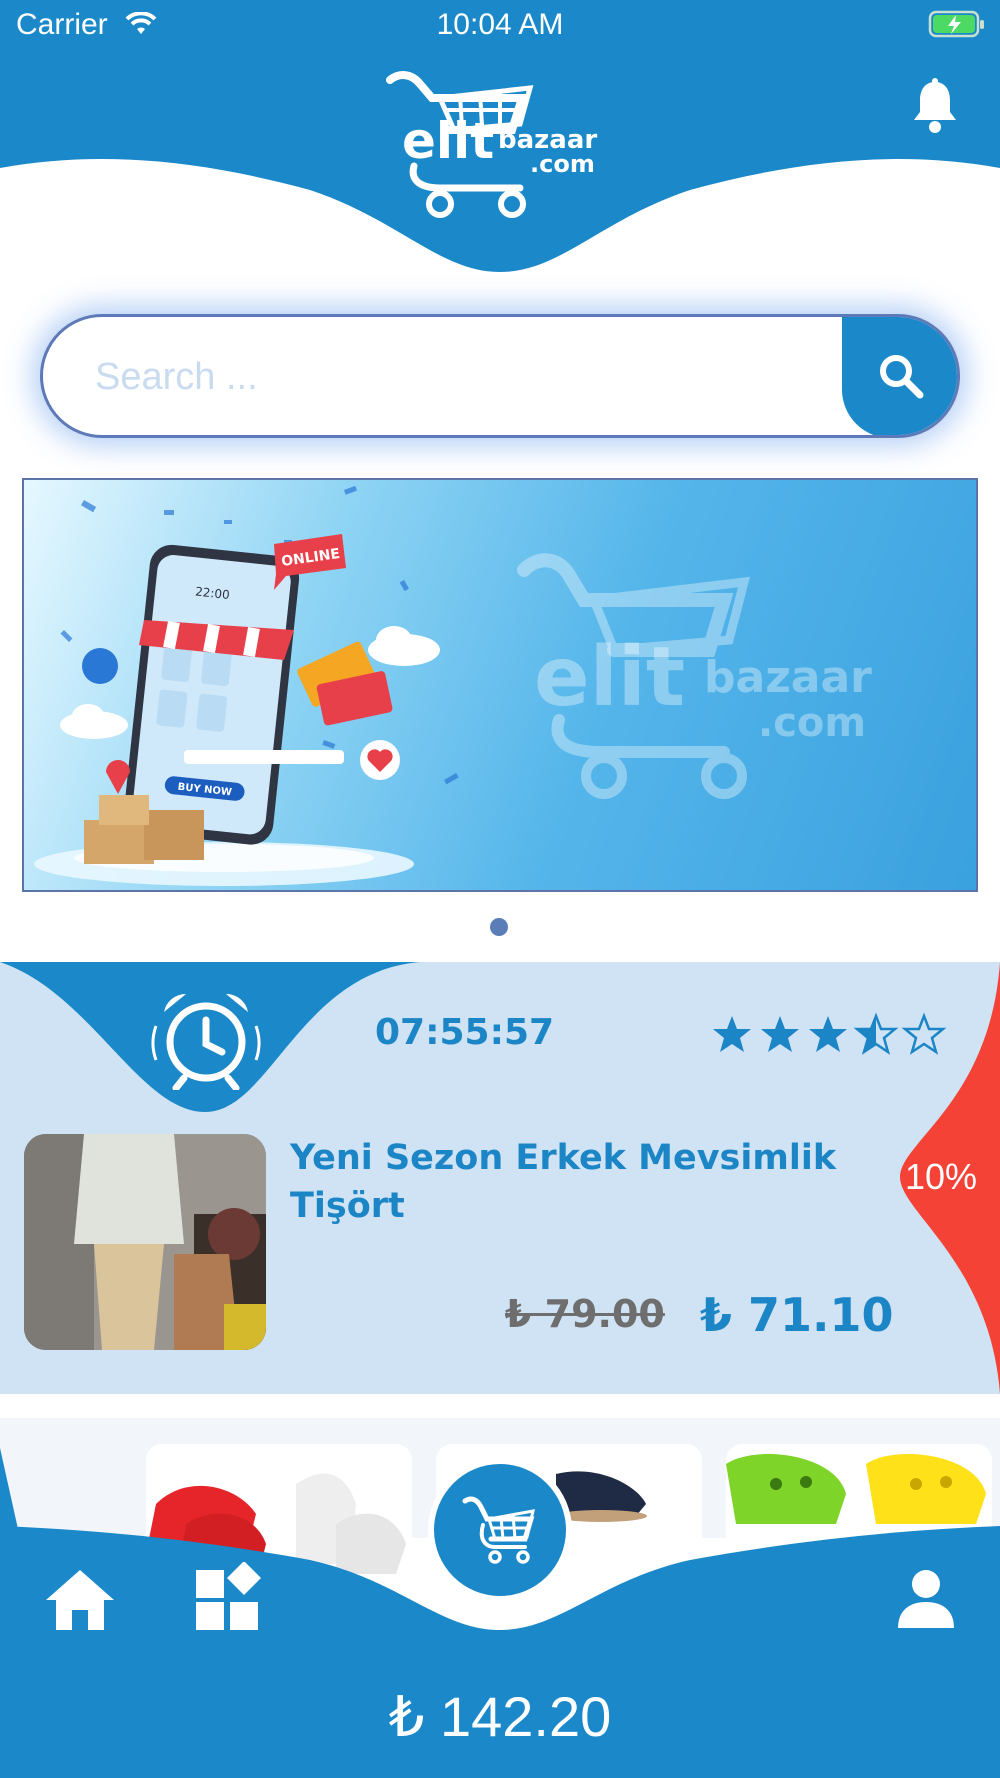  I want to click on search-icon, so click(902, 377).